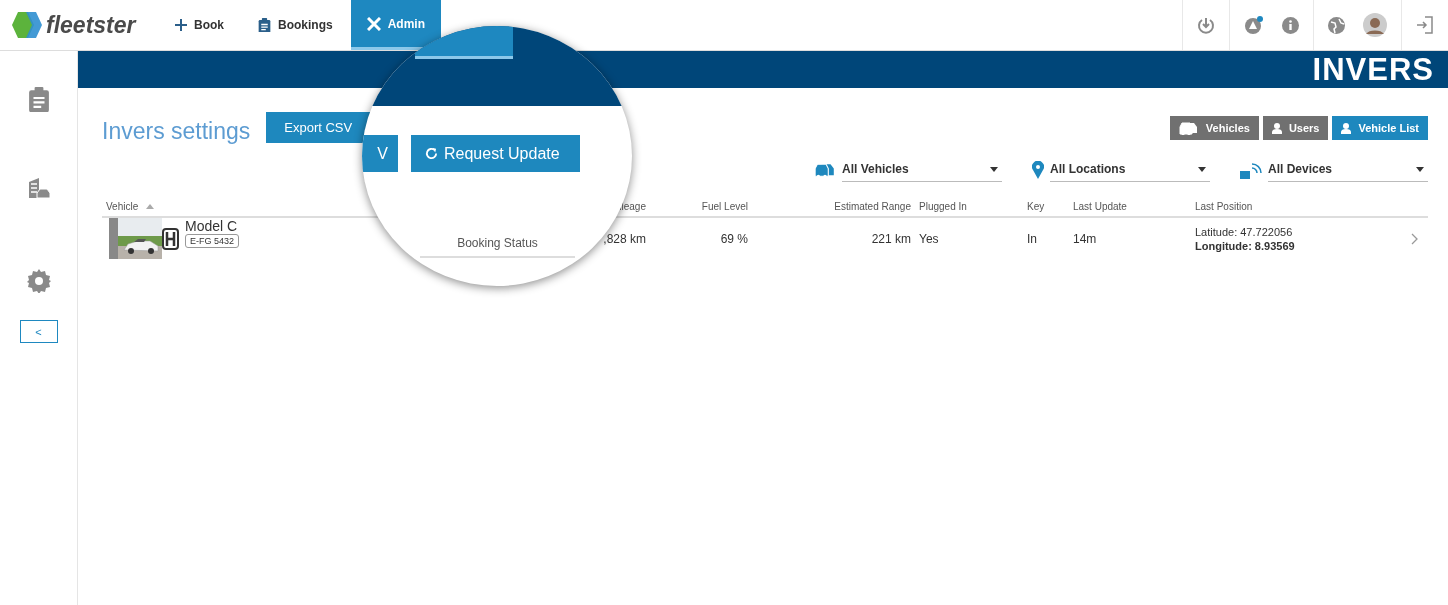 This screenshot has height=605, width=1448. What do you see at coordinates (380, 153) in the screenshot?
I see `action-button: V` at bounding box center [380, 153].